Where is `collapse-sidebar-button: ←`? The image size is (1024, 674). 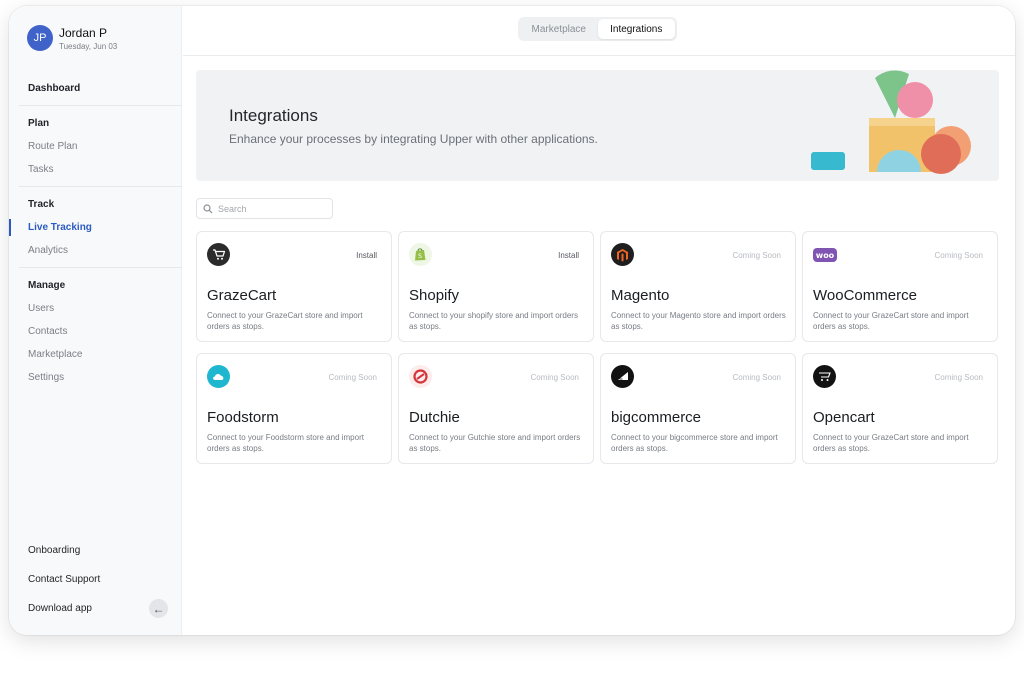
collapse-sidebar-button: ← is located at coordinates (158, 608).